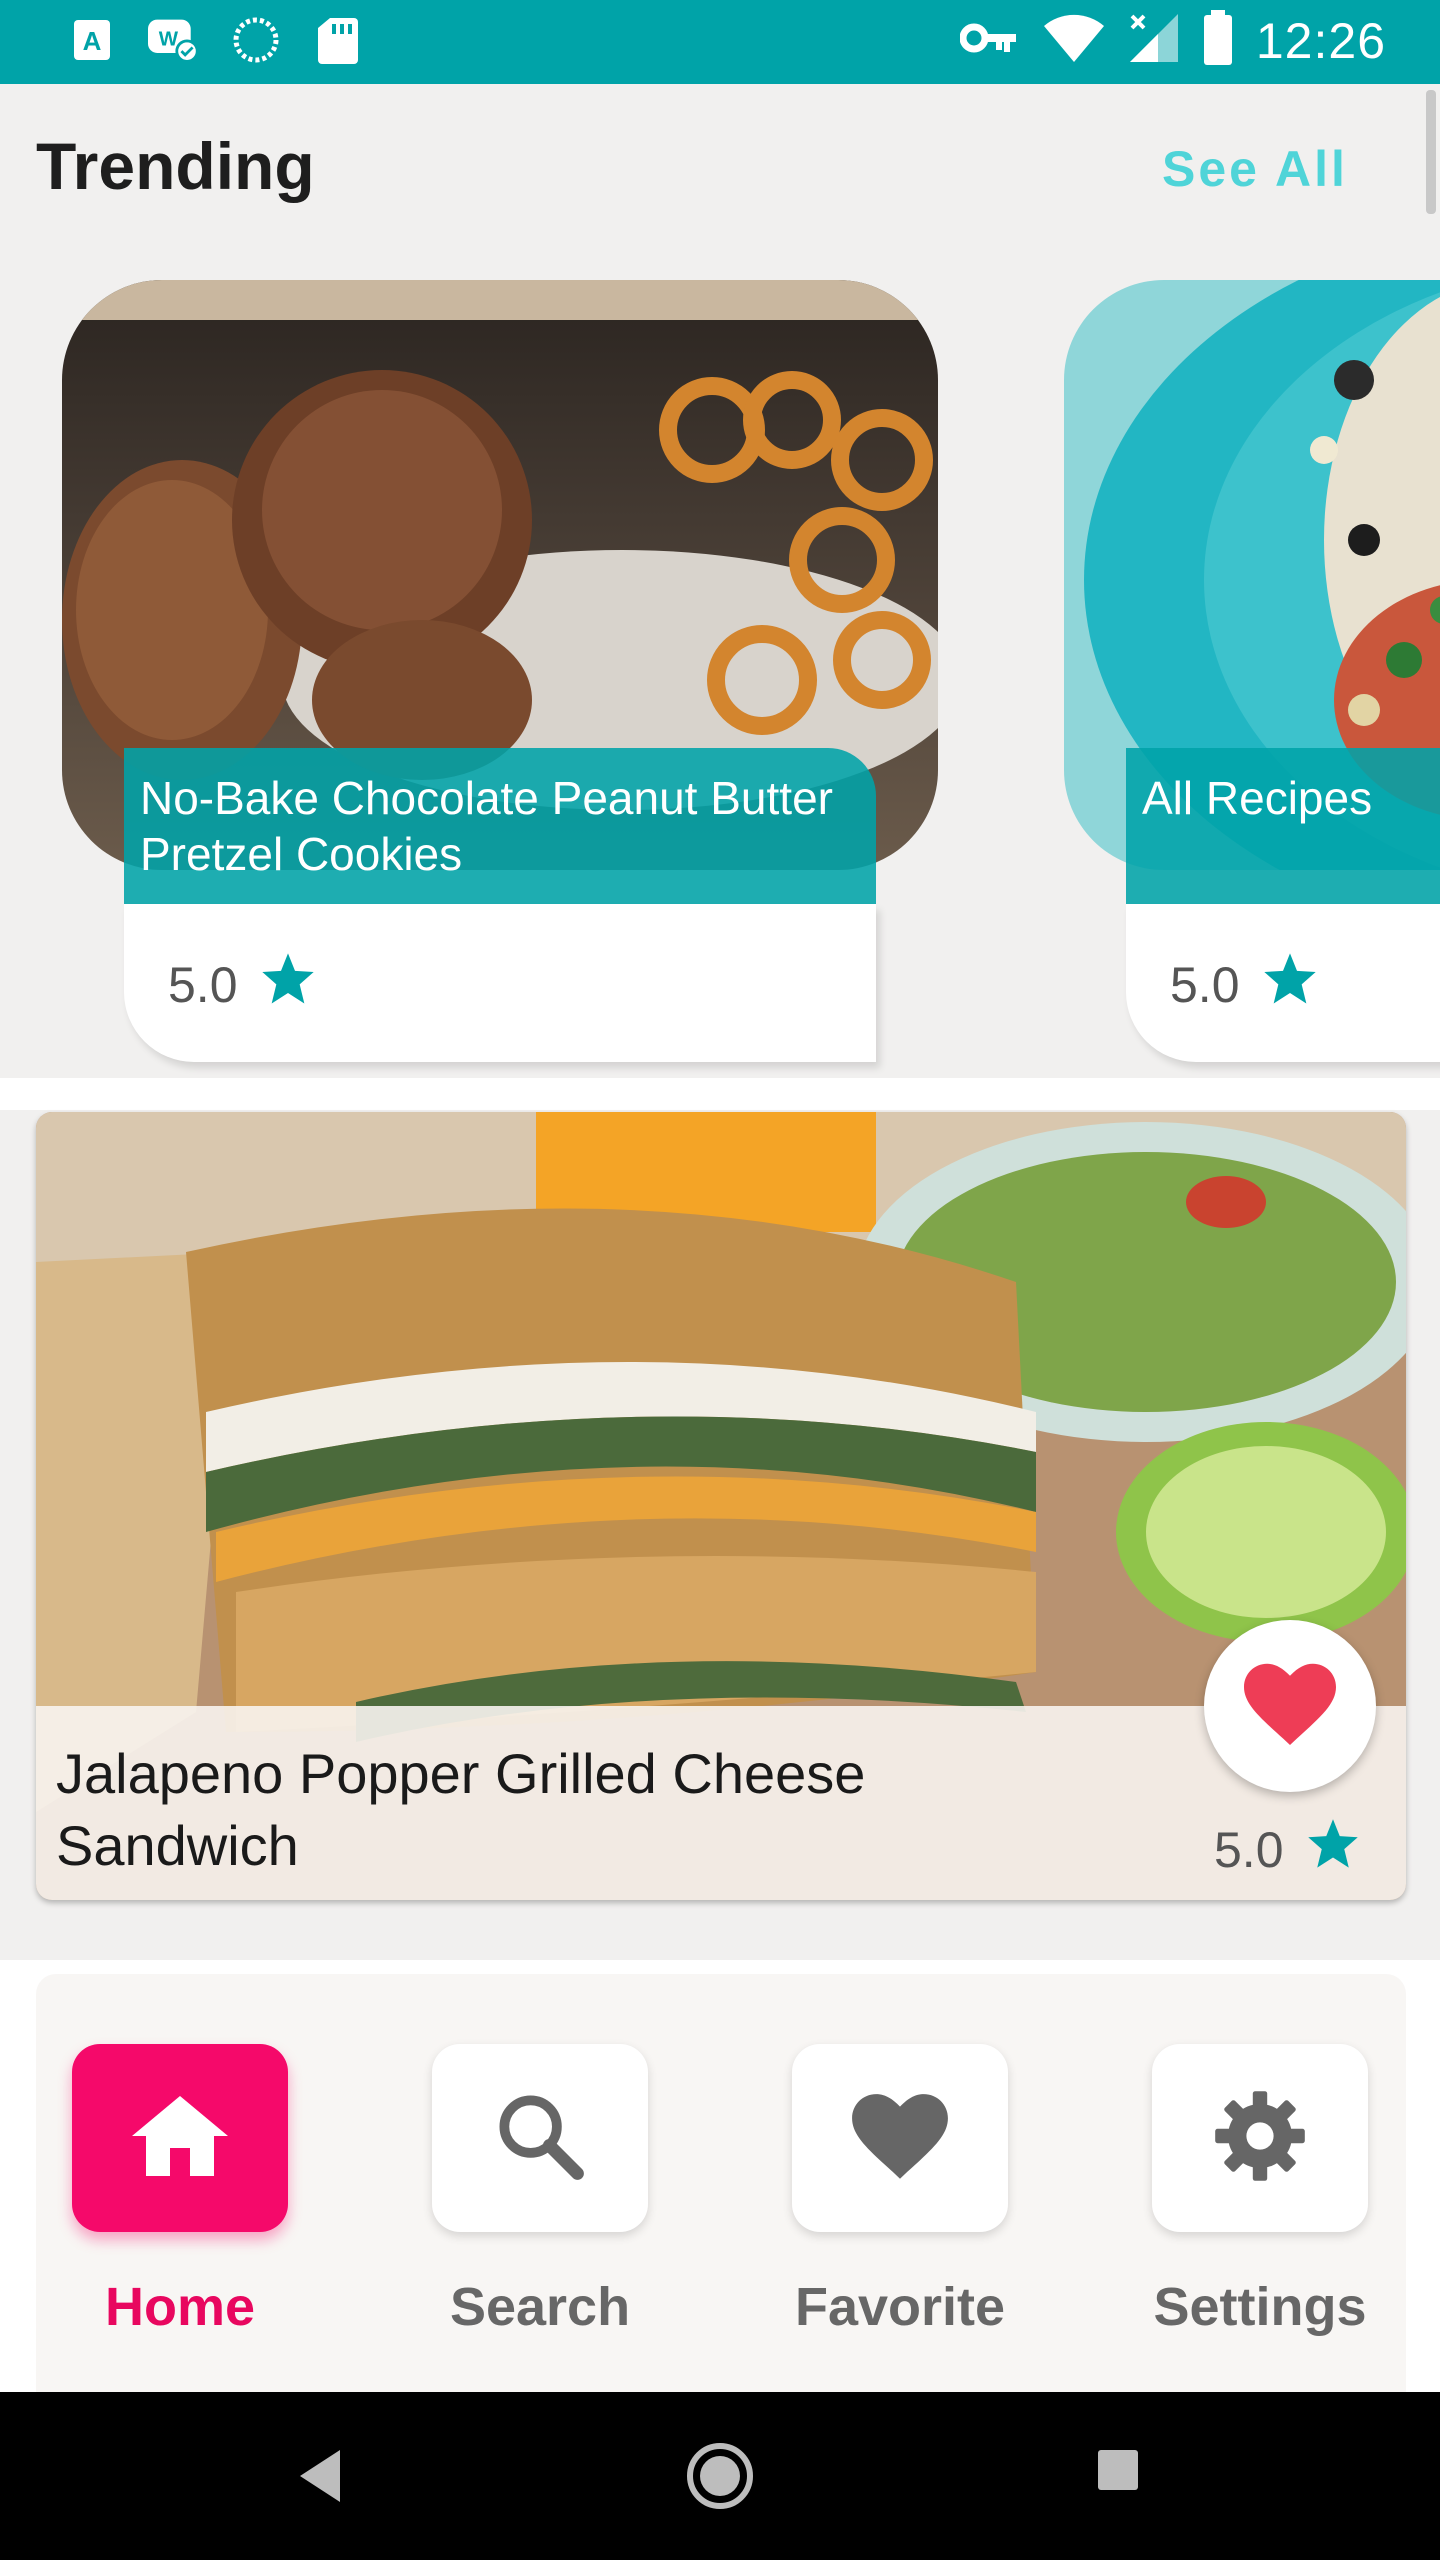 This screenshot has width=1440, height=2560. Describe the element at coordinates (900, 2307) in the screenshot. I see `nav-label: Favorite` at that location.